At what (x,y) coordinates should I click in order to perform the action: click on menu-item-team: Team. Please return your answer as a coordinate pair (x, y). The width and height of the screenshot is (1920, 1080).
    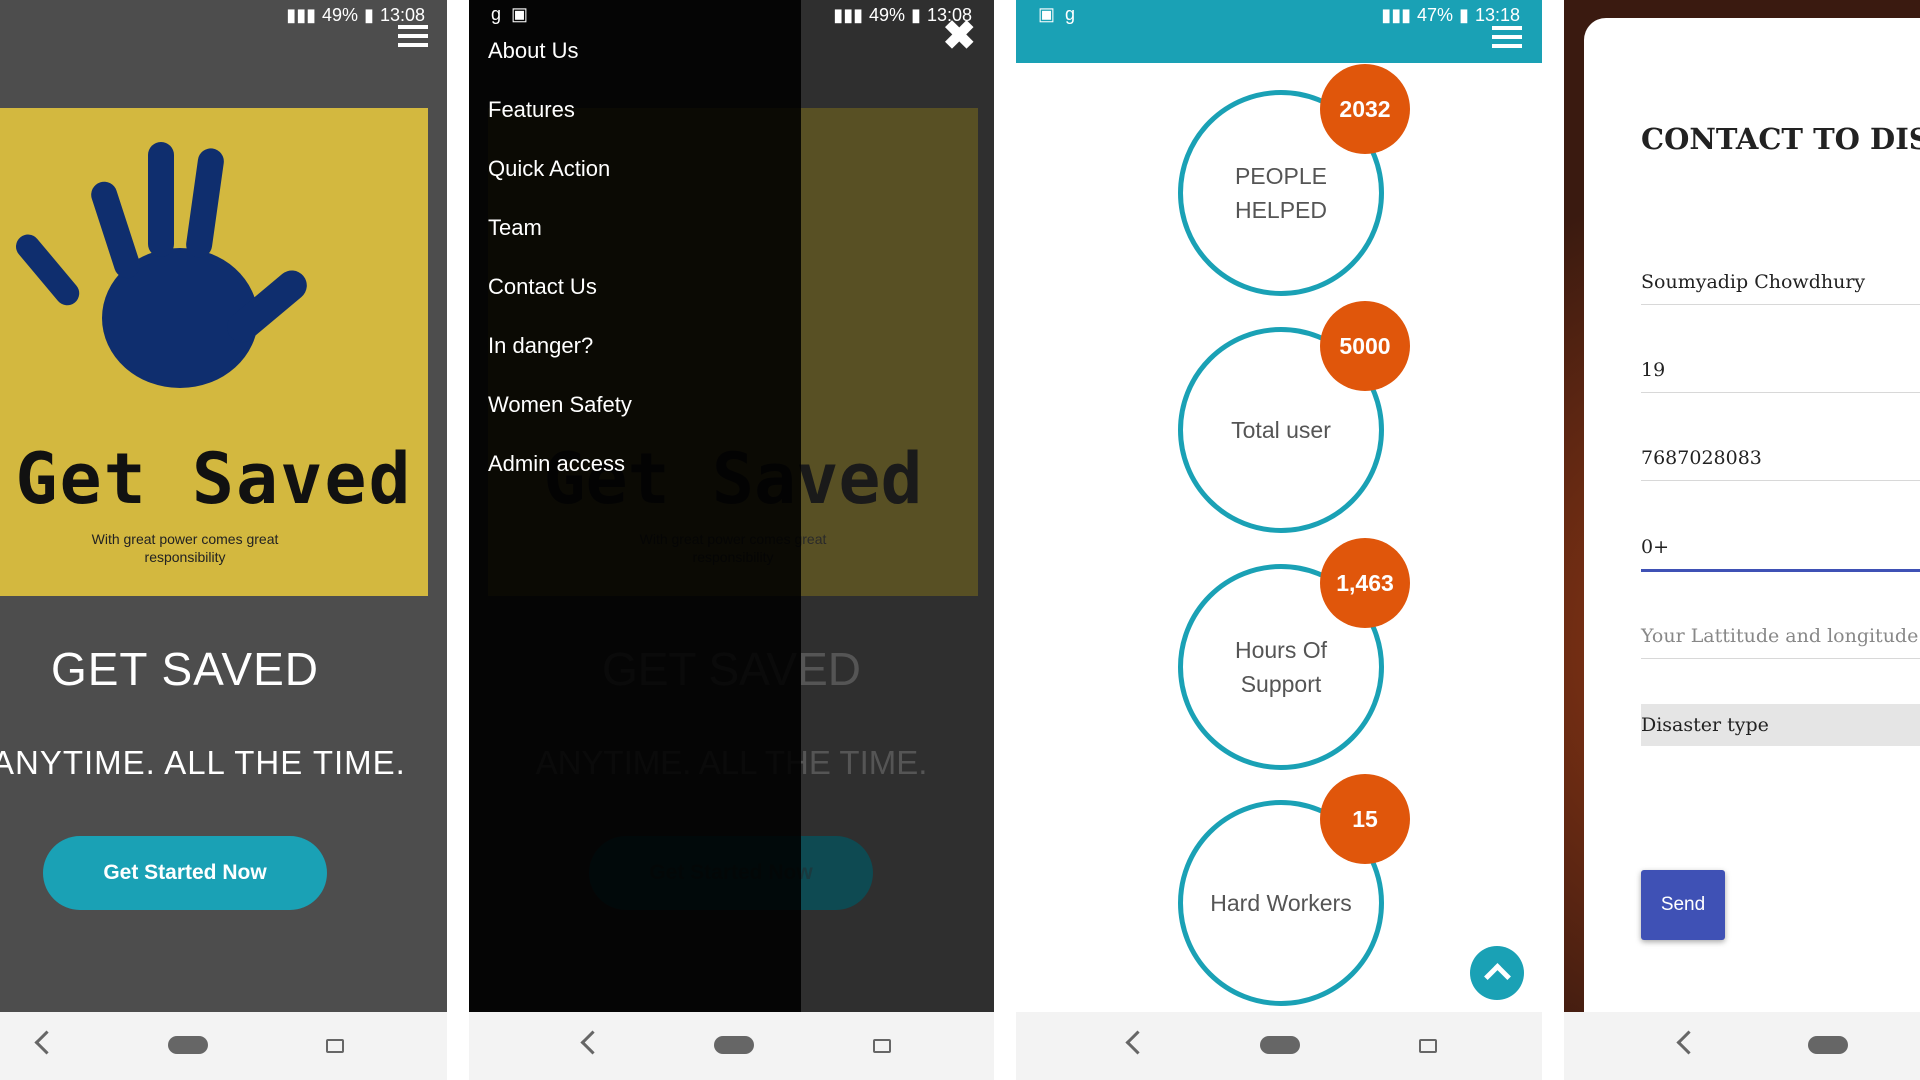
    Looking at the image, I should click on (560, 236).